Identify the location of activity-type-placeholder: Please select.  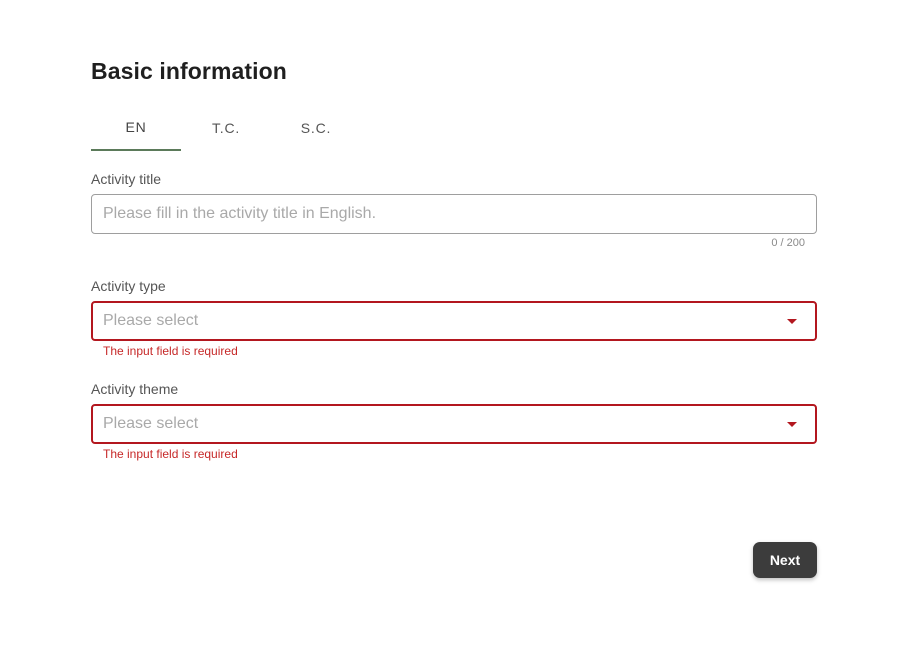
(151, 320).